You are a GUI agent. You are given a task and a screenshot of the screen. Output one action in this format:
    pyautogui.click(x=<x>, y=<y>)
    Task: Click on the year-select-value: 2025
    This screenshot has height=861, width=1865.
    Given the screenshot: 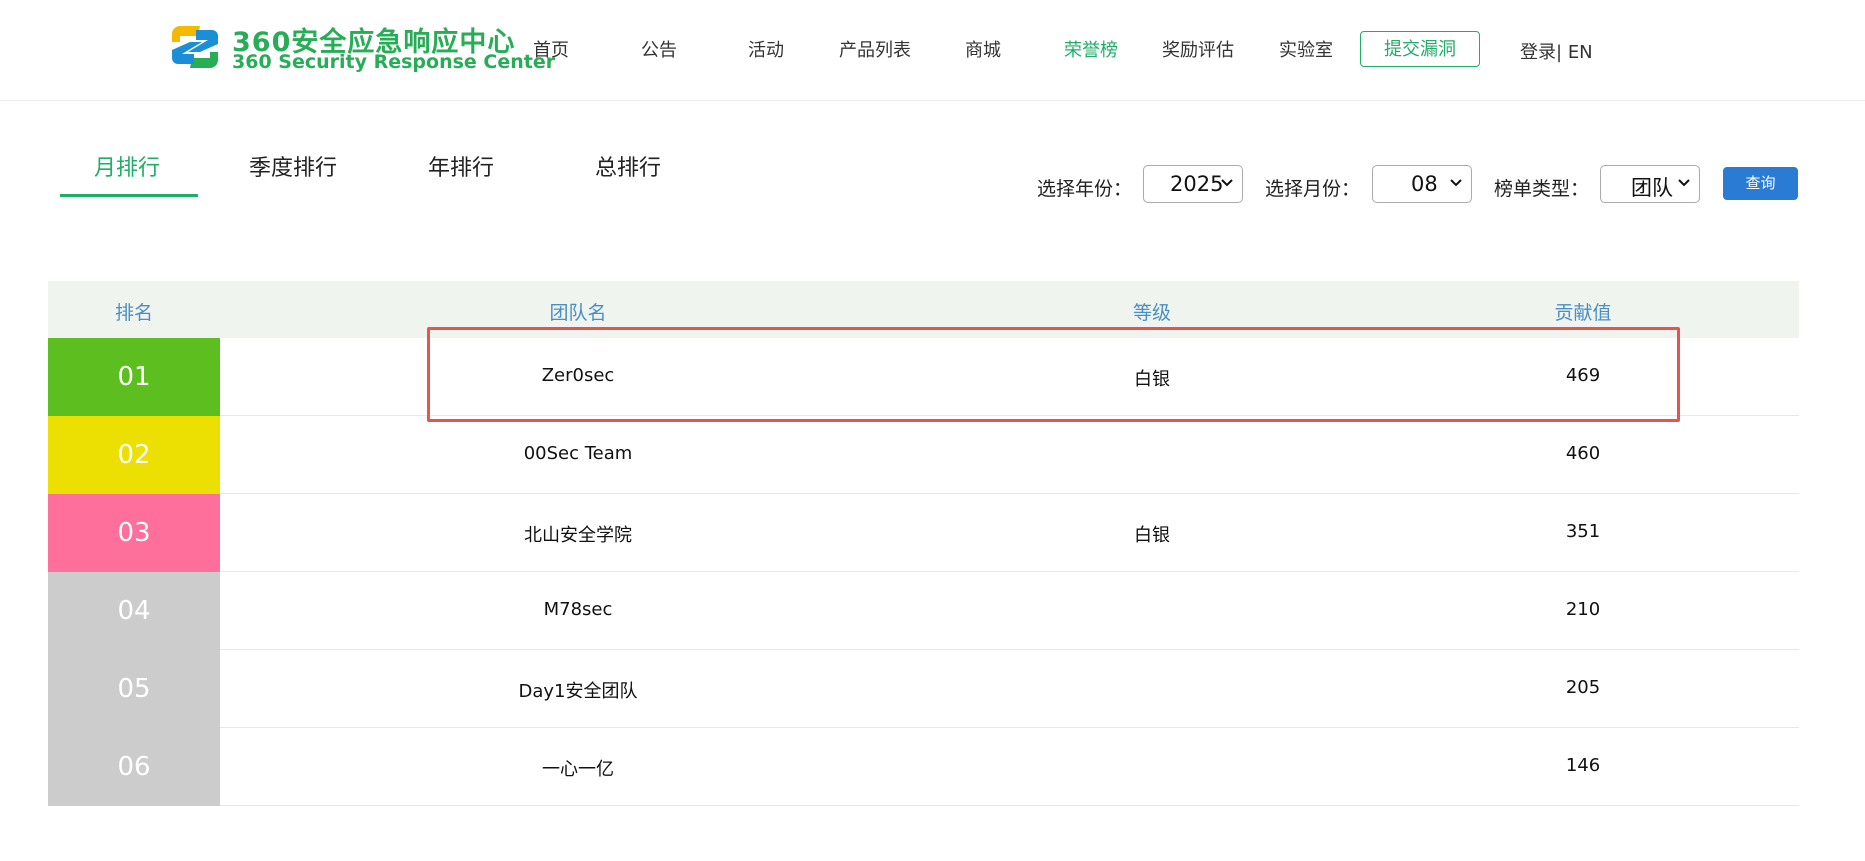 What is the action you would take?
    pyautogui.click(x=1197, y=184)
    